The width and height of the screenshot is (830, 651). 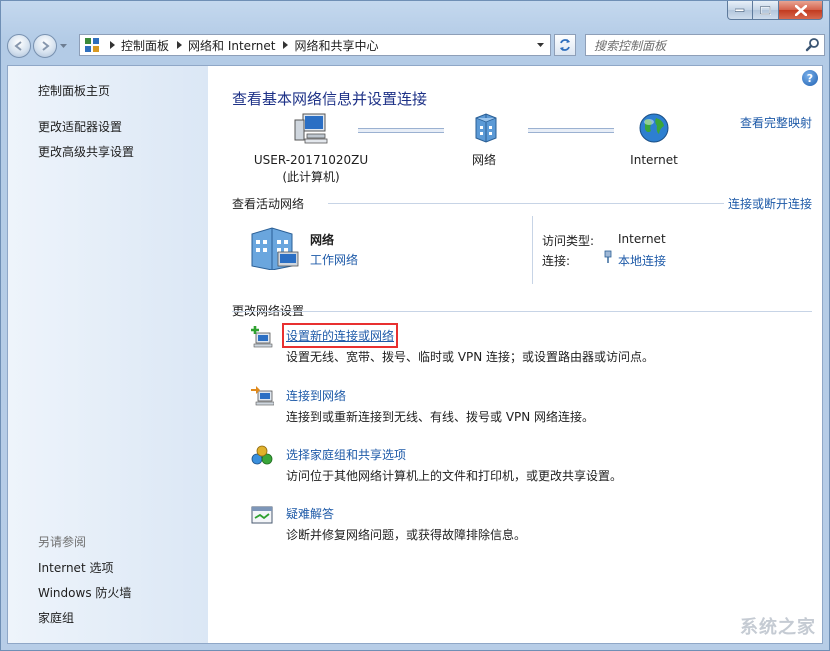 I want to click on task-description: 设置无线、宽带、拨号、临时或 VPN 连接；或设置路由器或访问点。, so click(x=470, y=357).